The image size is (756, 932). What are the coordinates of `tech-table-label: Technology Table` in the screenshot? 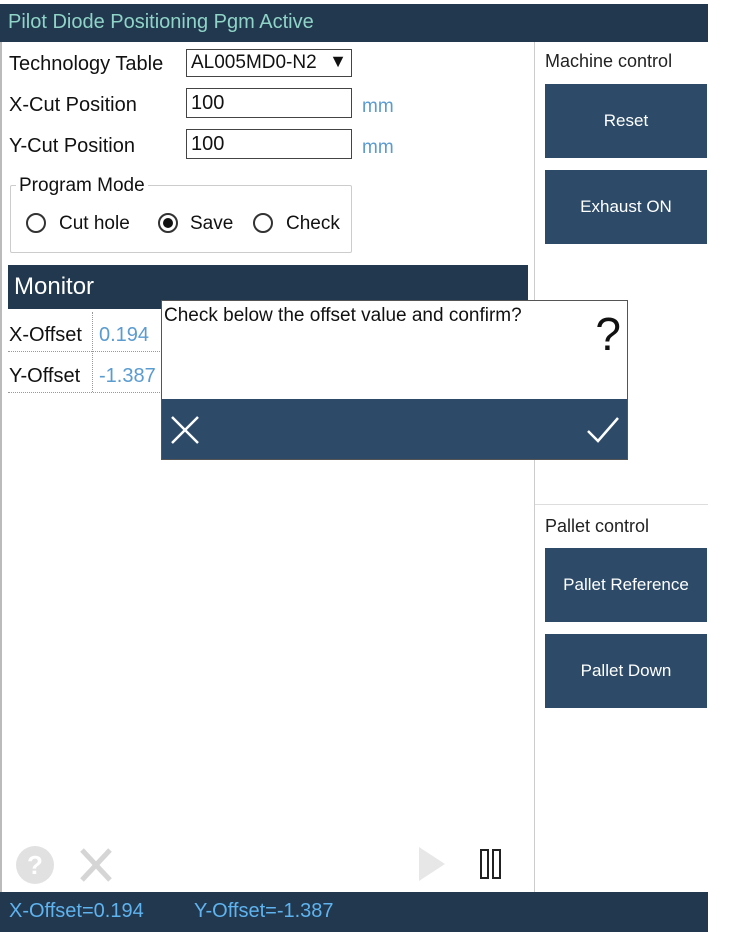 It's located at (86, 64).